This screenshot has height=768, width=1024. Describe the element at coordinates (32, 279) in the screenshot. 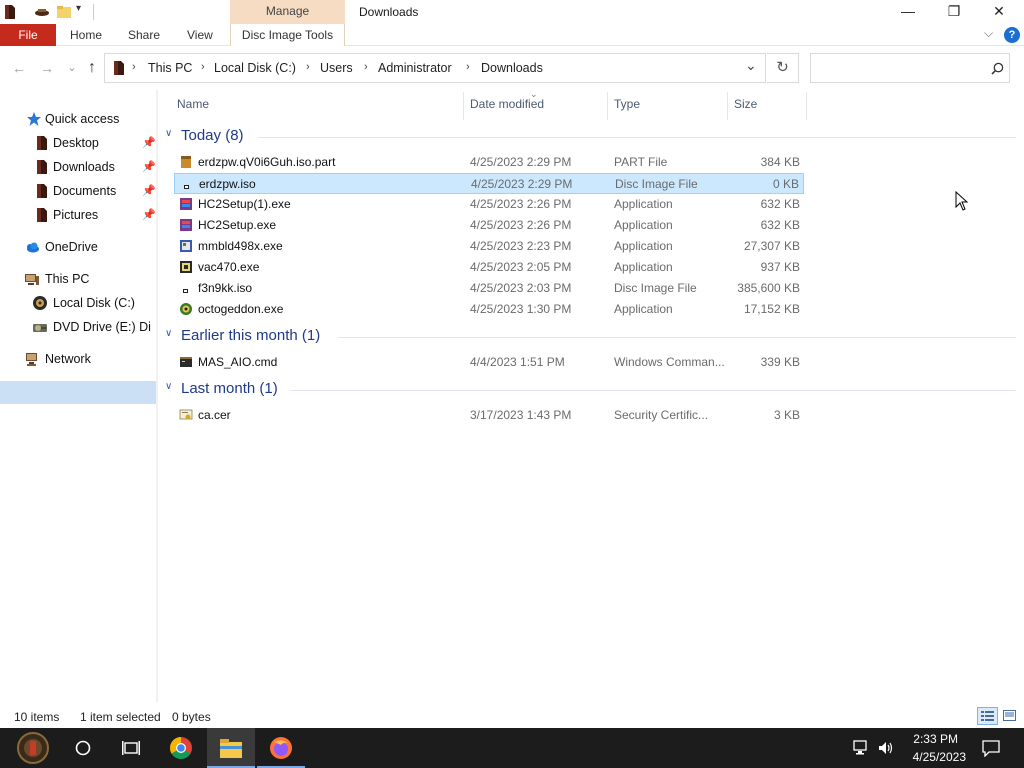

I see `computer-icon` at that location.